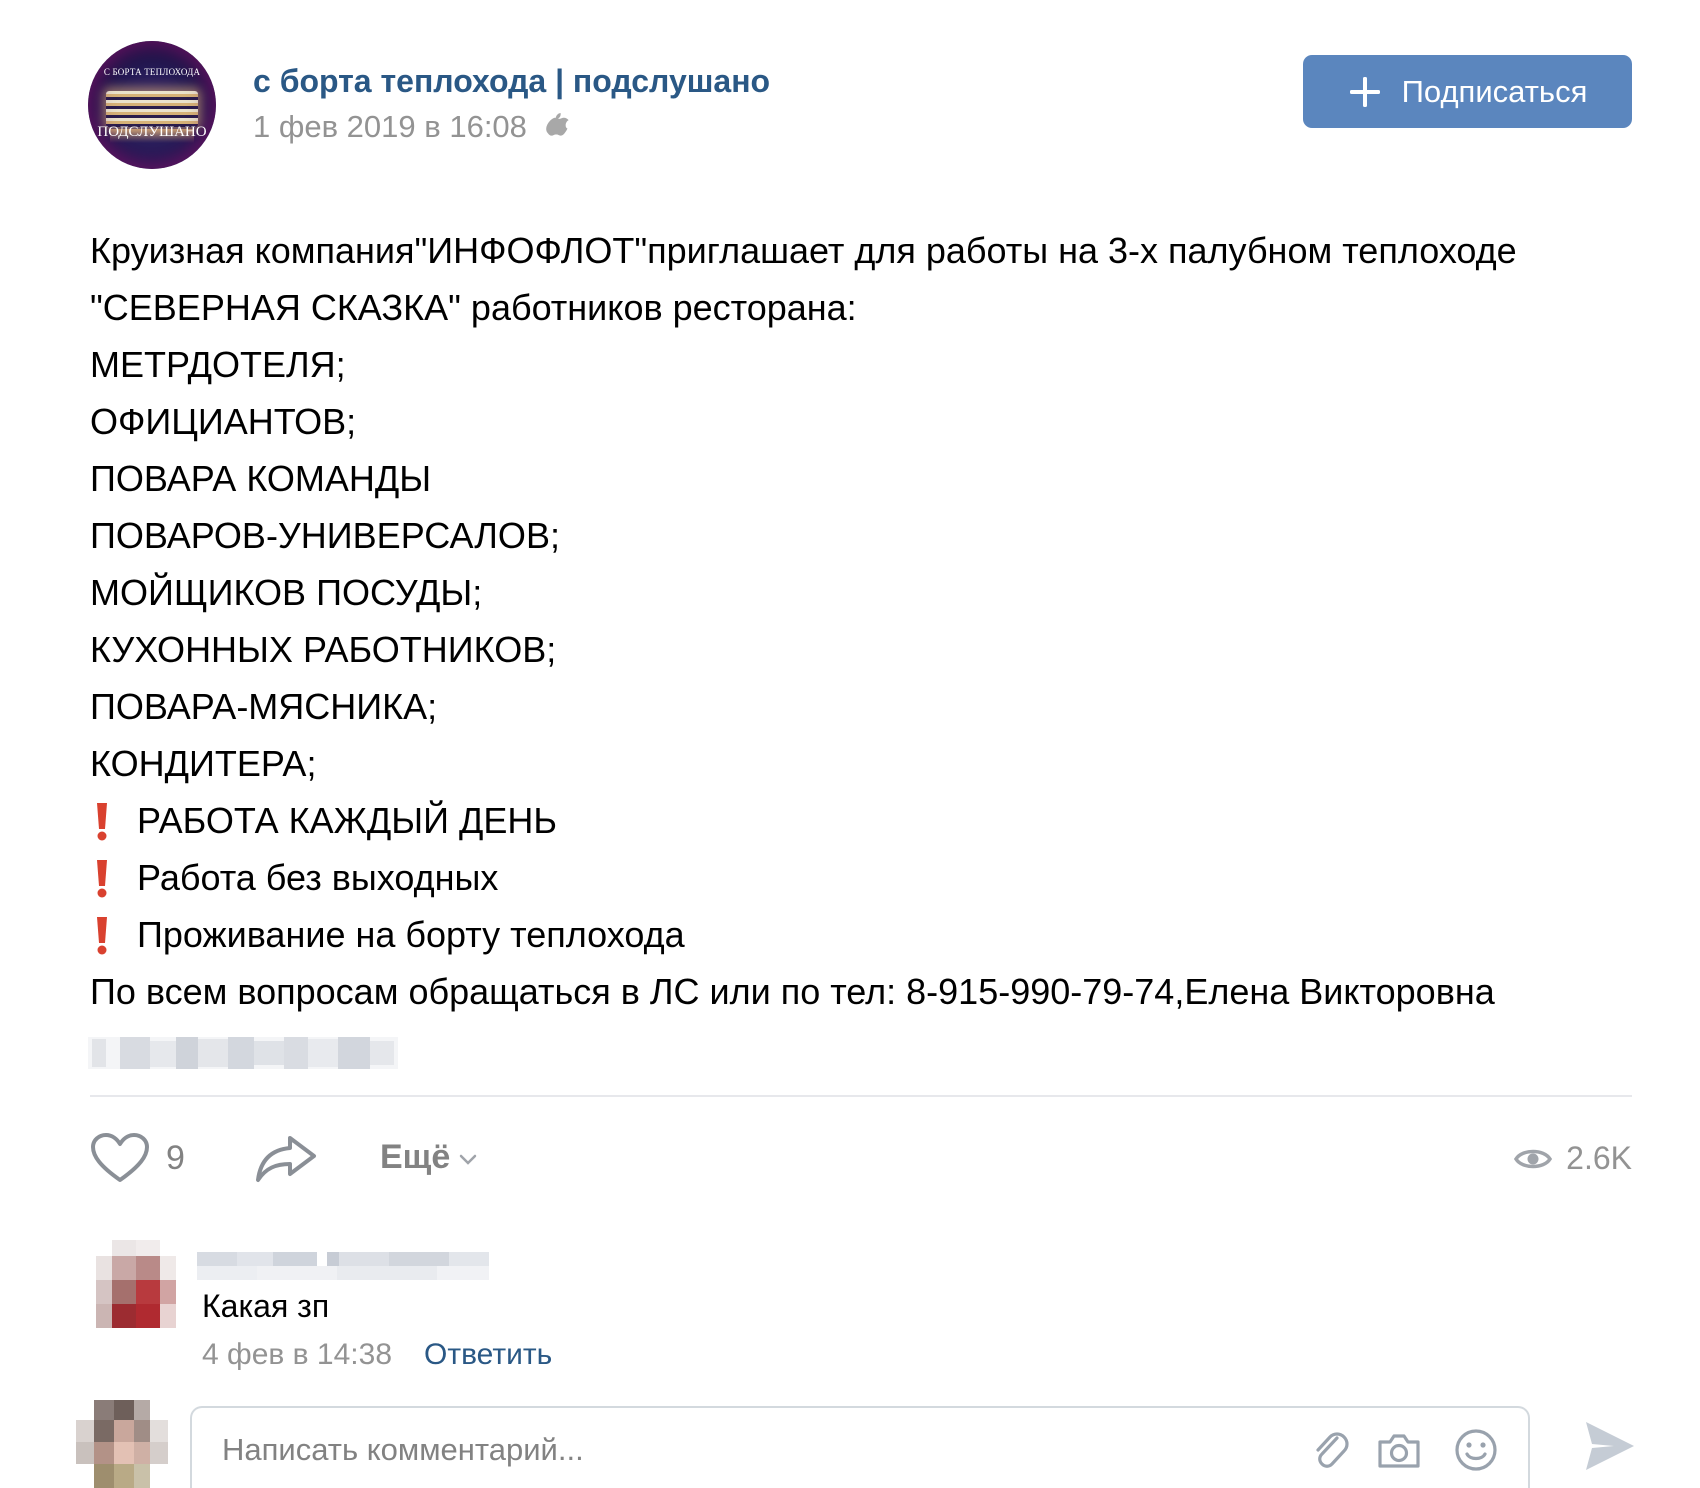 Image resolution: width=1700 pixels, height=1488 pixels. I want to click on smile-icon, so click(1476, 1450).